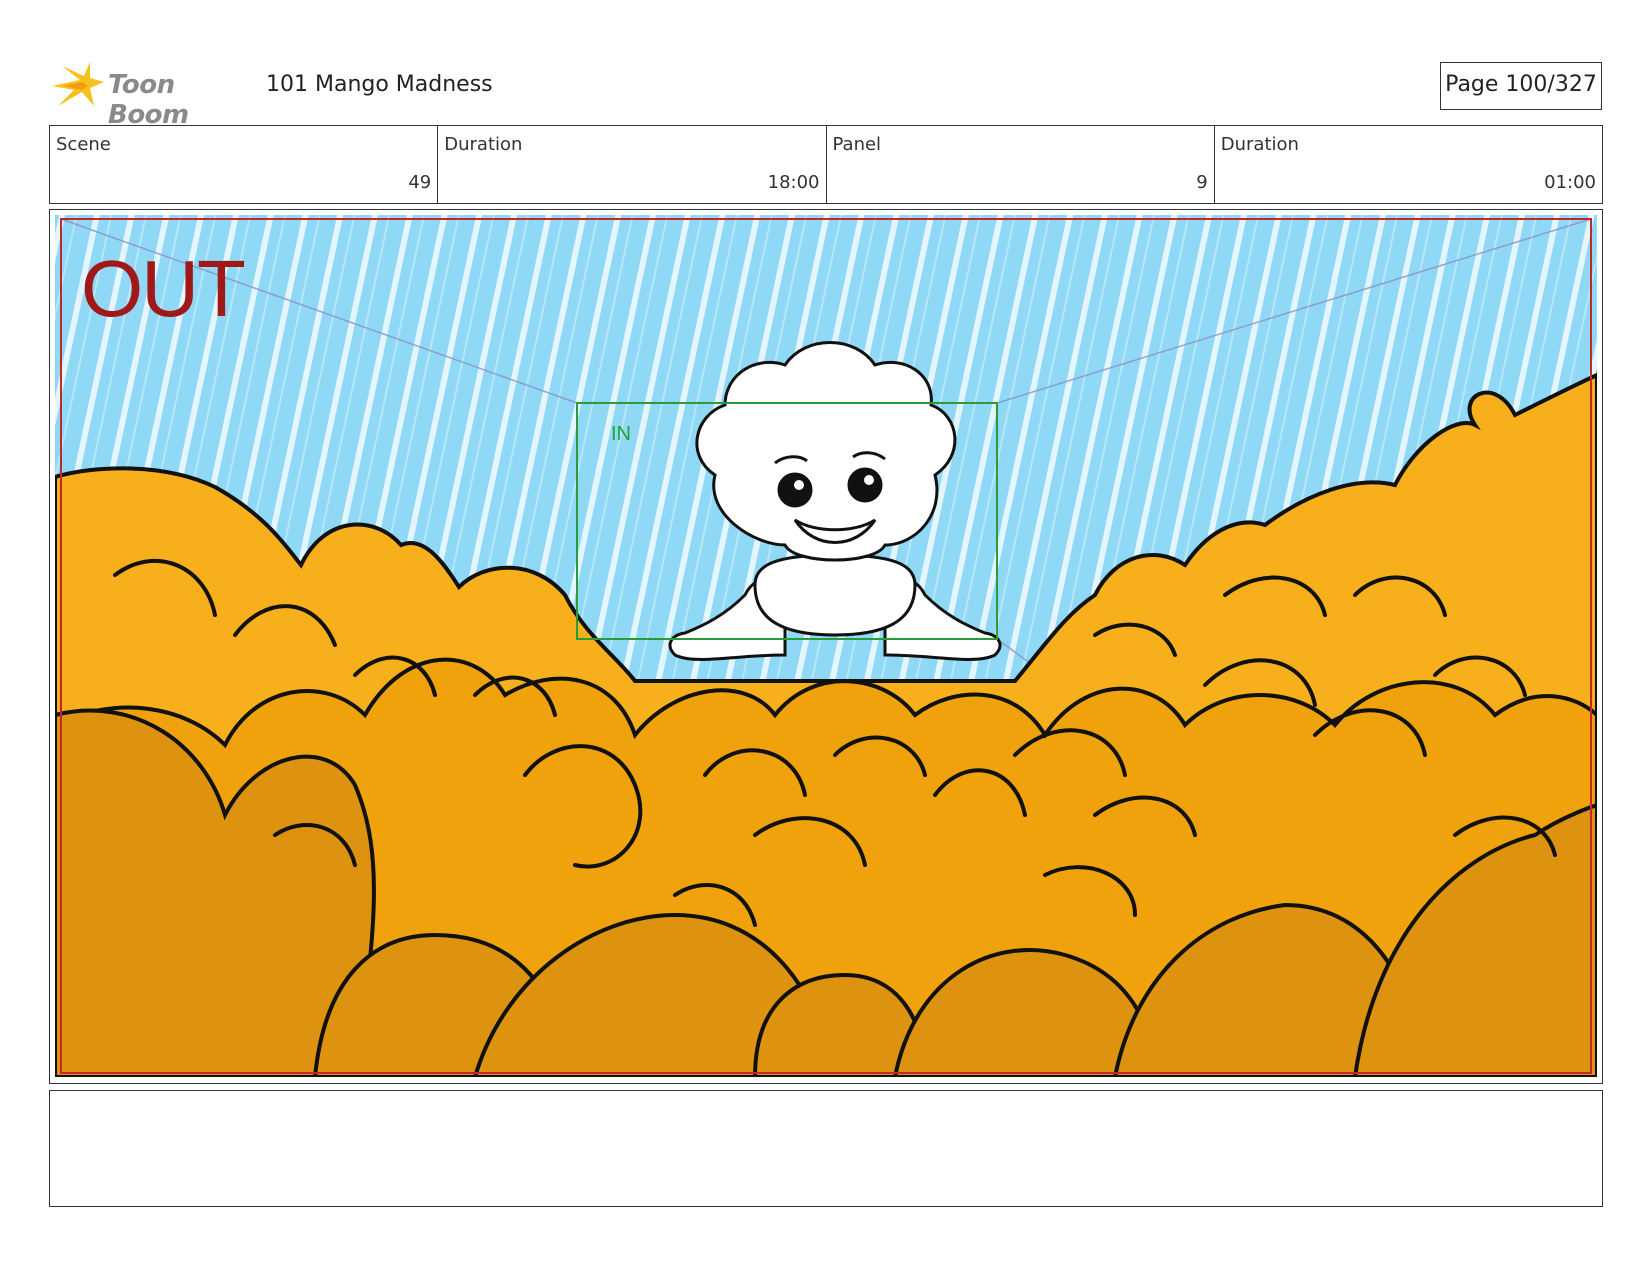 This screenshot has height=1275, width=1650. Describe the element at coordinates (826, 93) in the screenshot. I see `storyboard-header: Toon Boom 101 Mango Madness Page 100/327` at that location.